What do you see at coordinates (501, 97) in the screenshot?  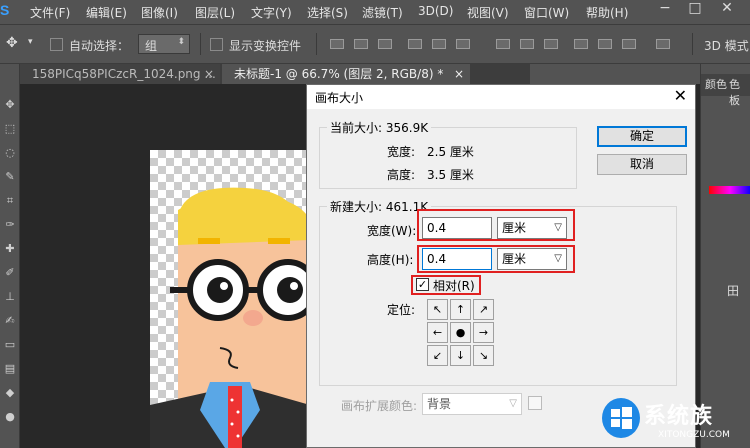 I see `dialog-titlebar: 画布大小 ✕` at bounding box center [501, 97].